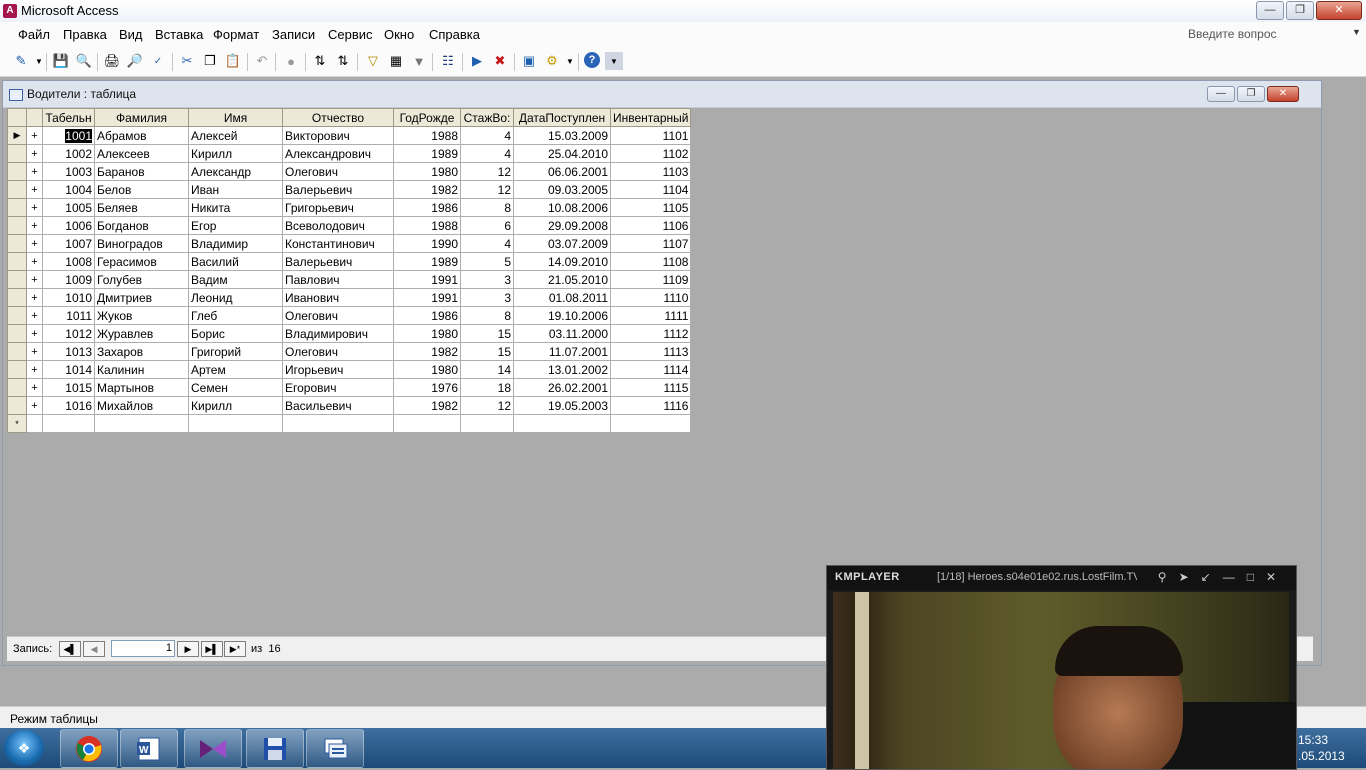 Image resolution: width=1366 pixels, height=770 pixels. Describe the element at coordinates (552, 61) in the screenshot. I see `new-object-icon: ⚙` at that location.